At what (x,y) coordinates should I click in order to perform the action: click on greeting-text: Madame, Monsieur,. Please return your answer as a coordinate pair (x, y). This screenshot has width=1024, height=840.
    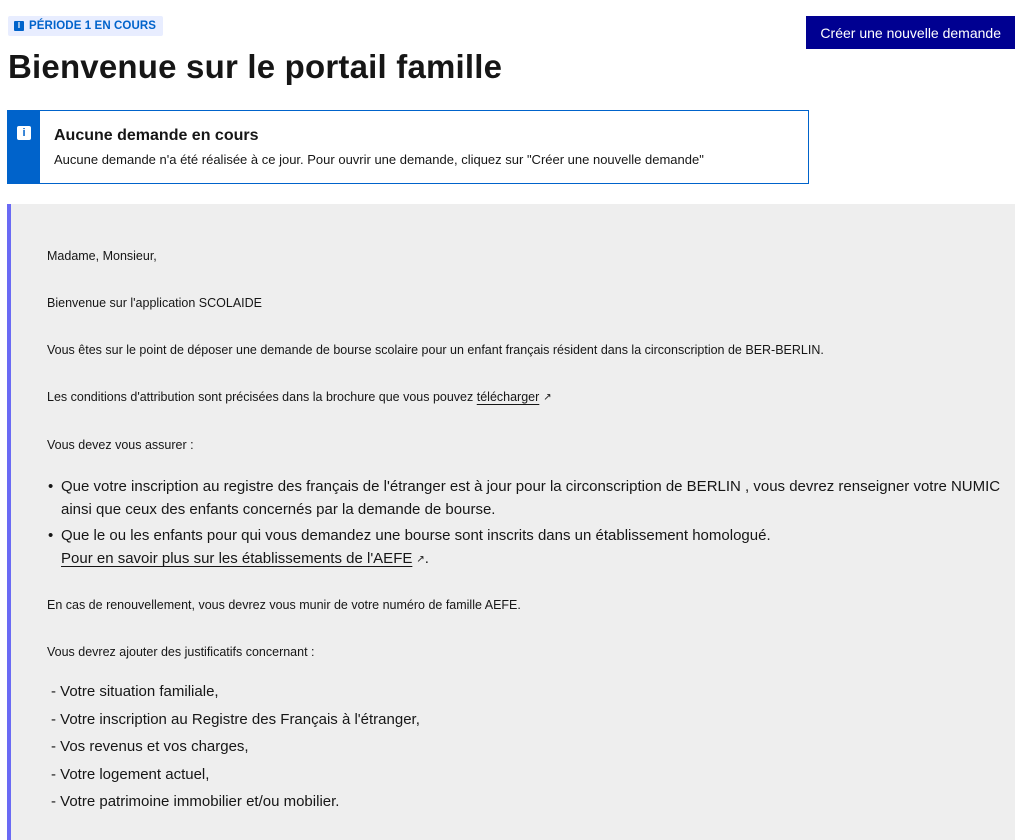
    Looking at the image, I should click on (102, 256).